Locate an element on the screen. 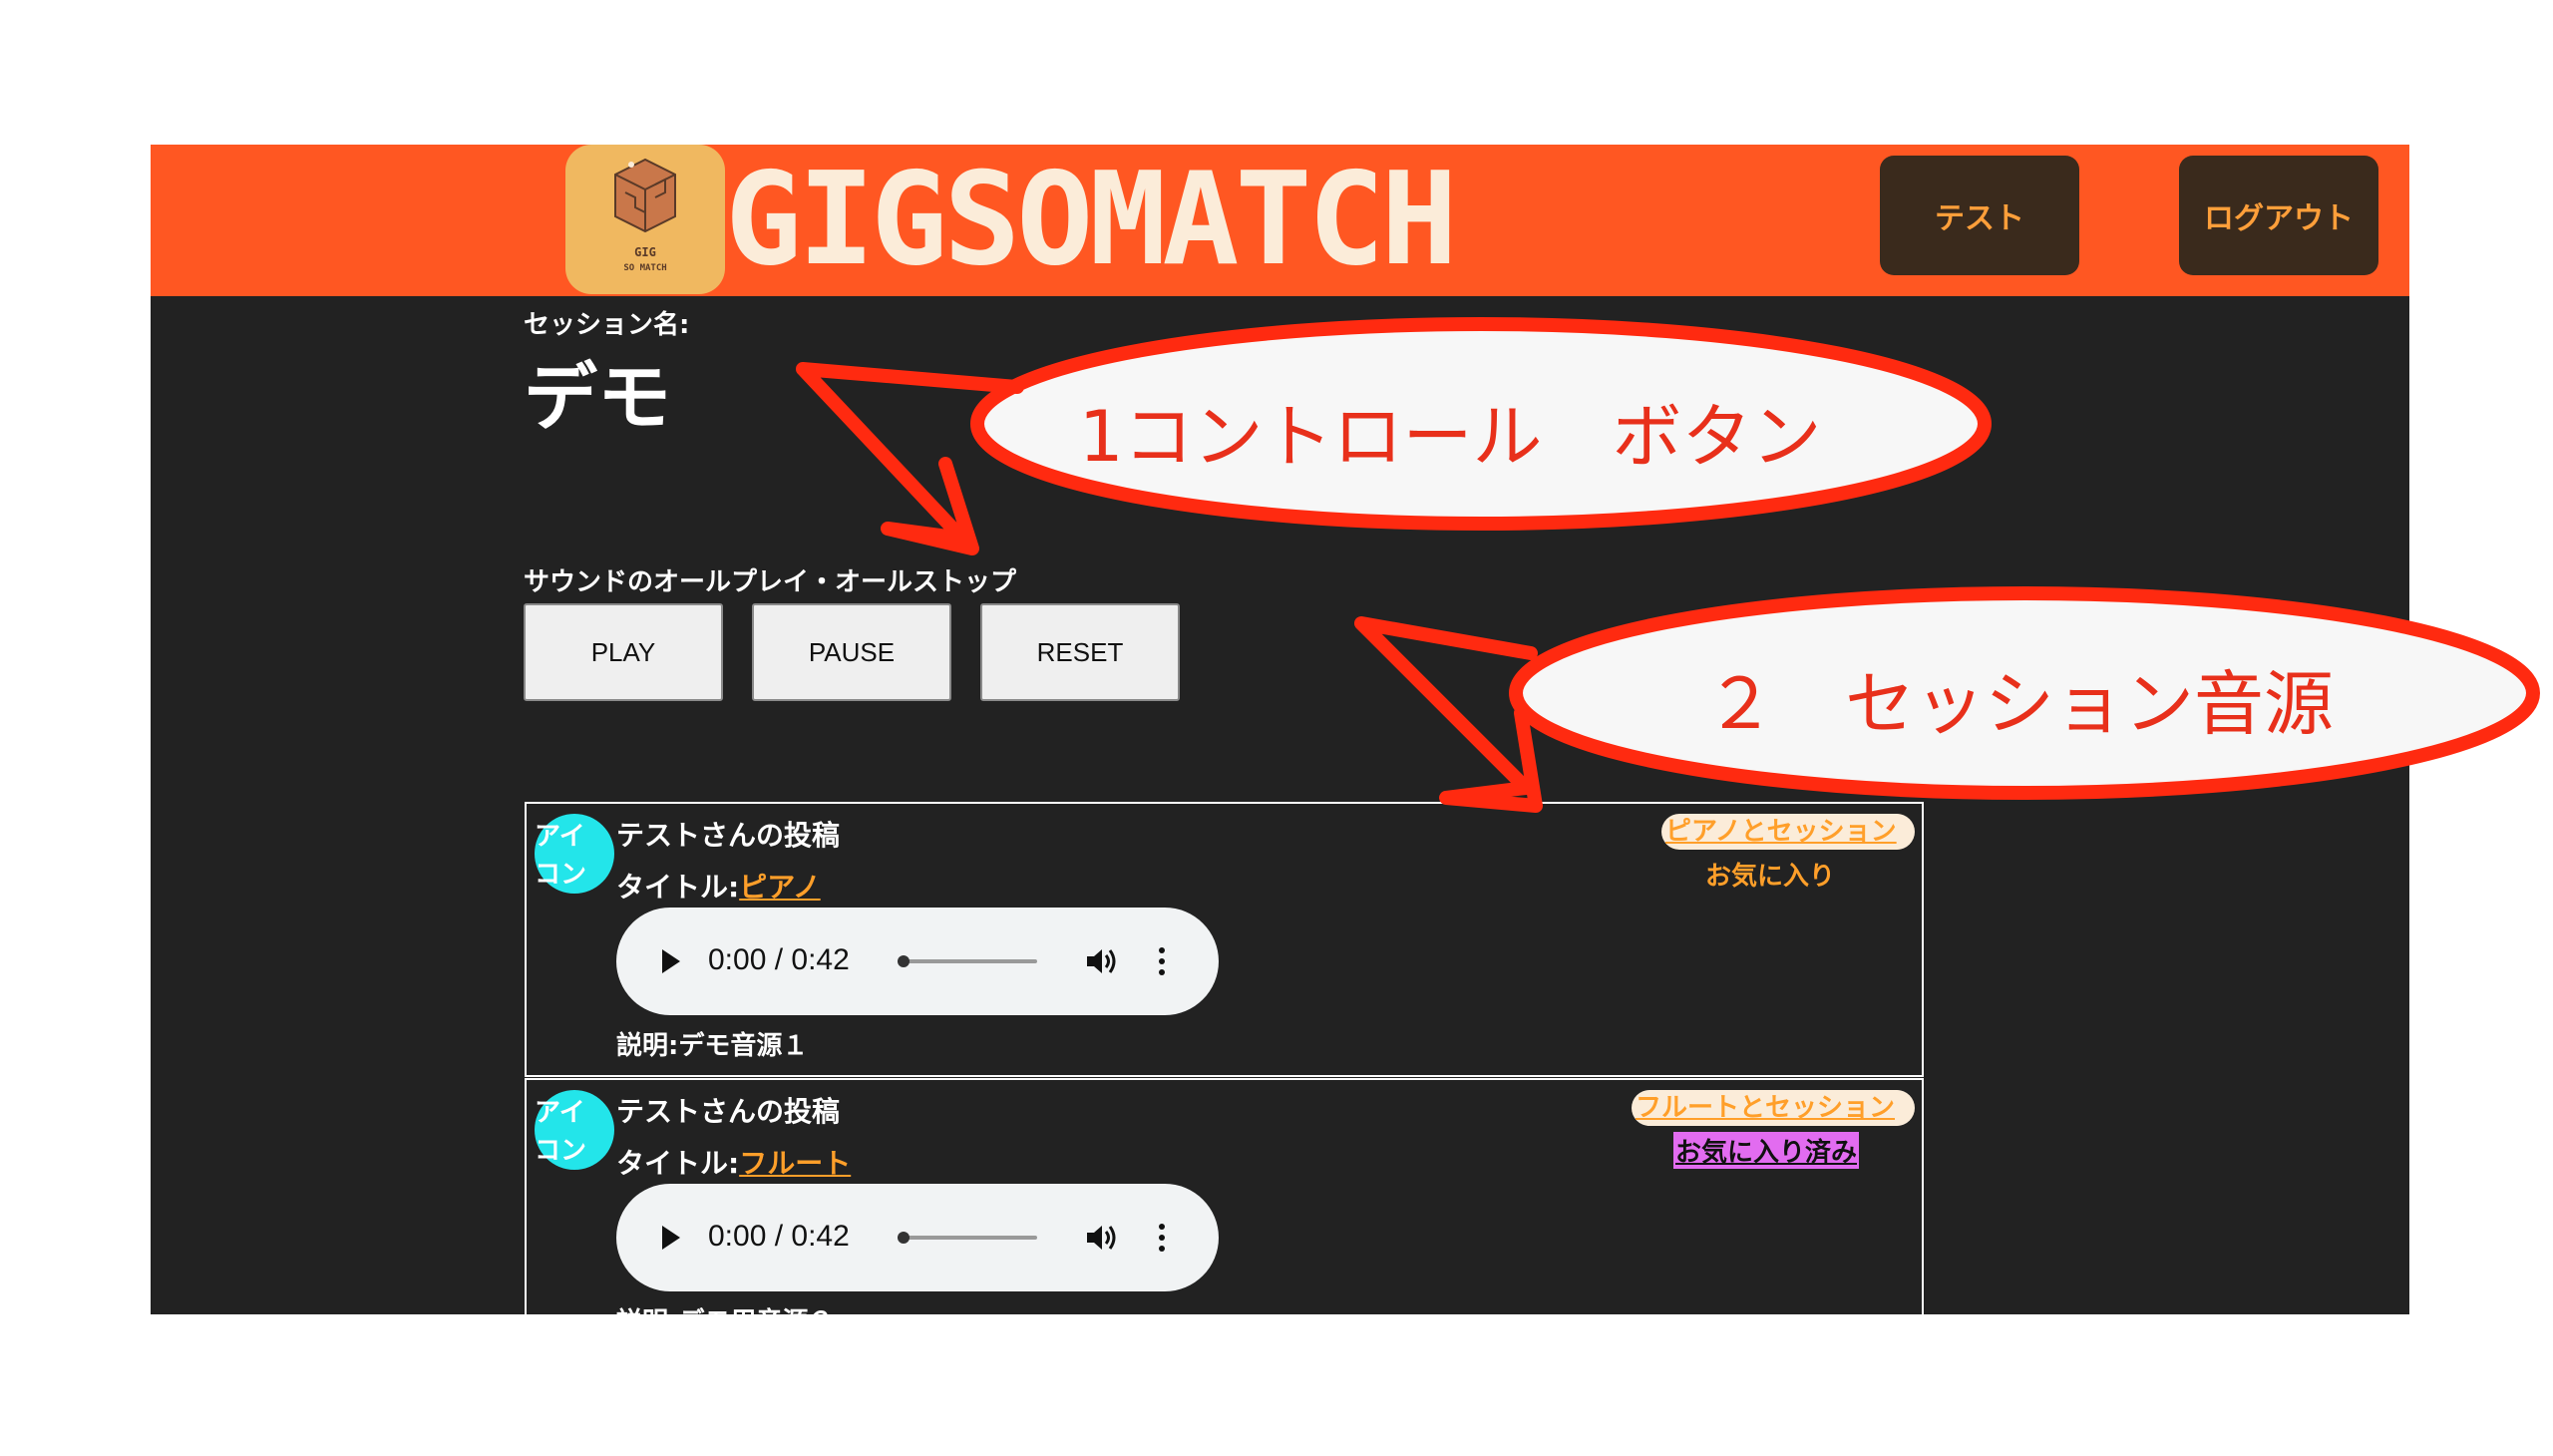 The image size is (2553, 1456). brand-title: GIGSOMATCH is located at coordinates (1092, 220).